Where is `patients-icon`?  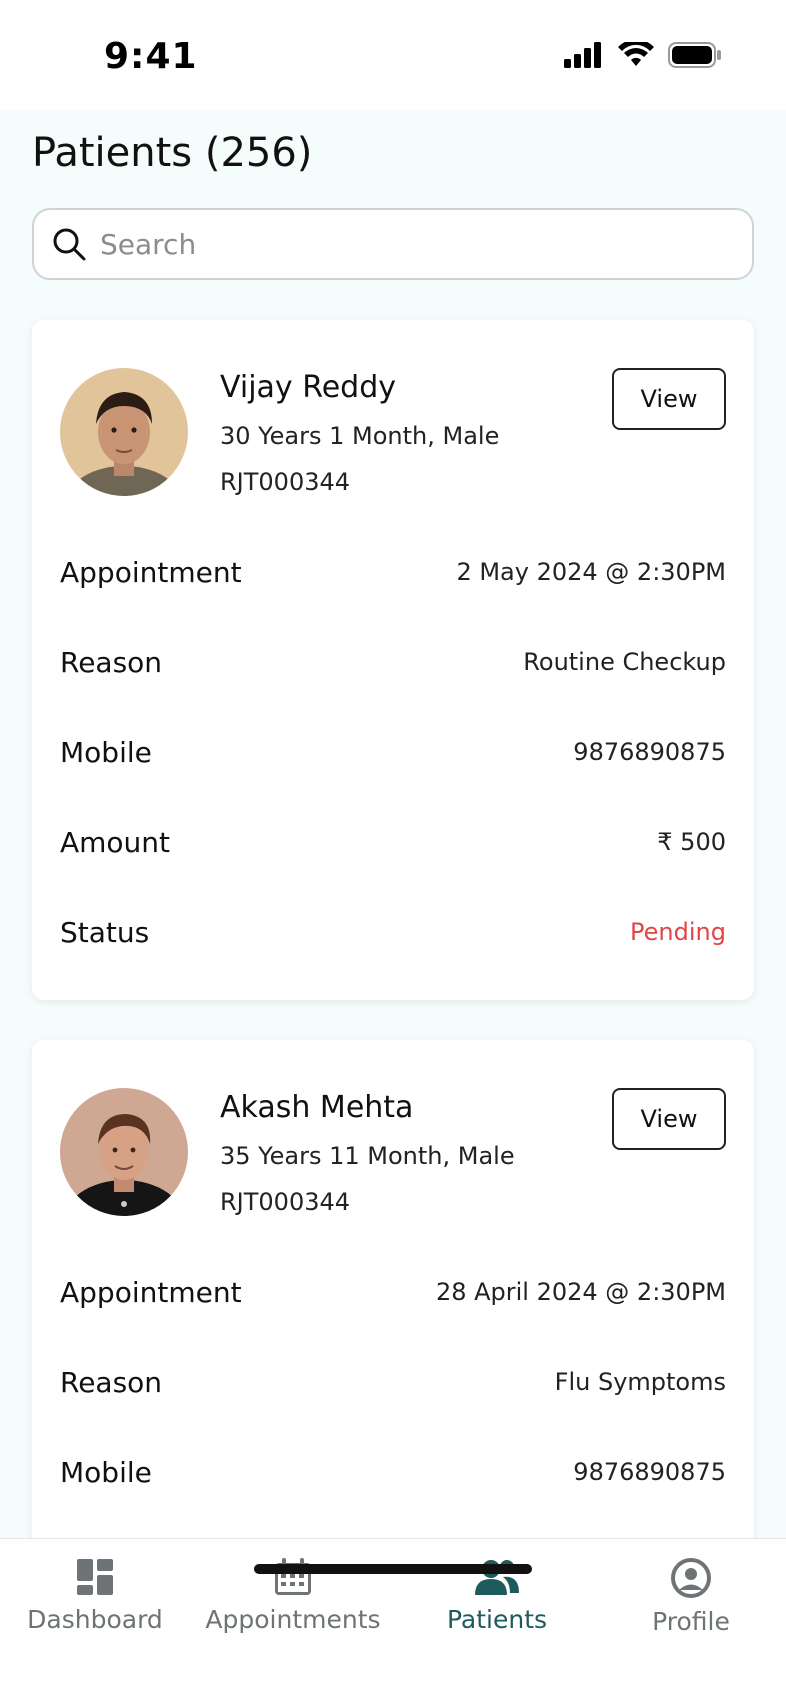
patients-icon is located at coordinates (497, 1577).